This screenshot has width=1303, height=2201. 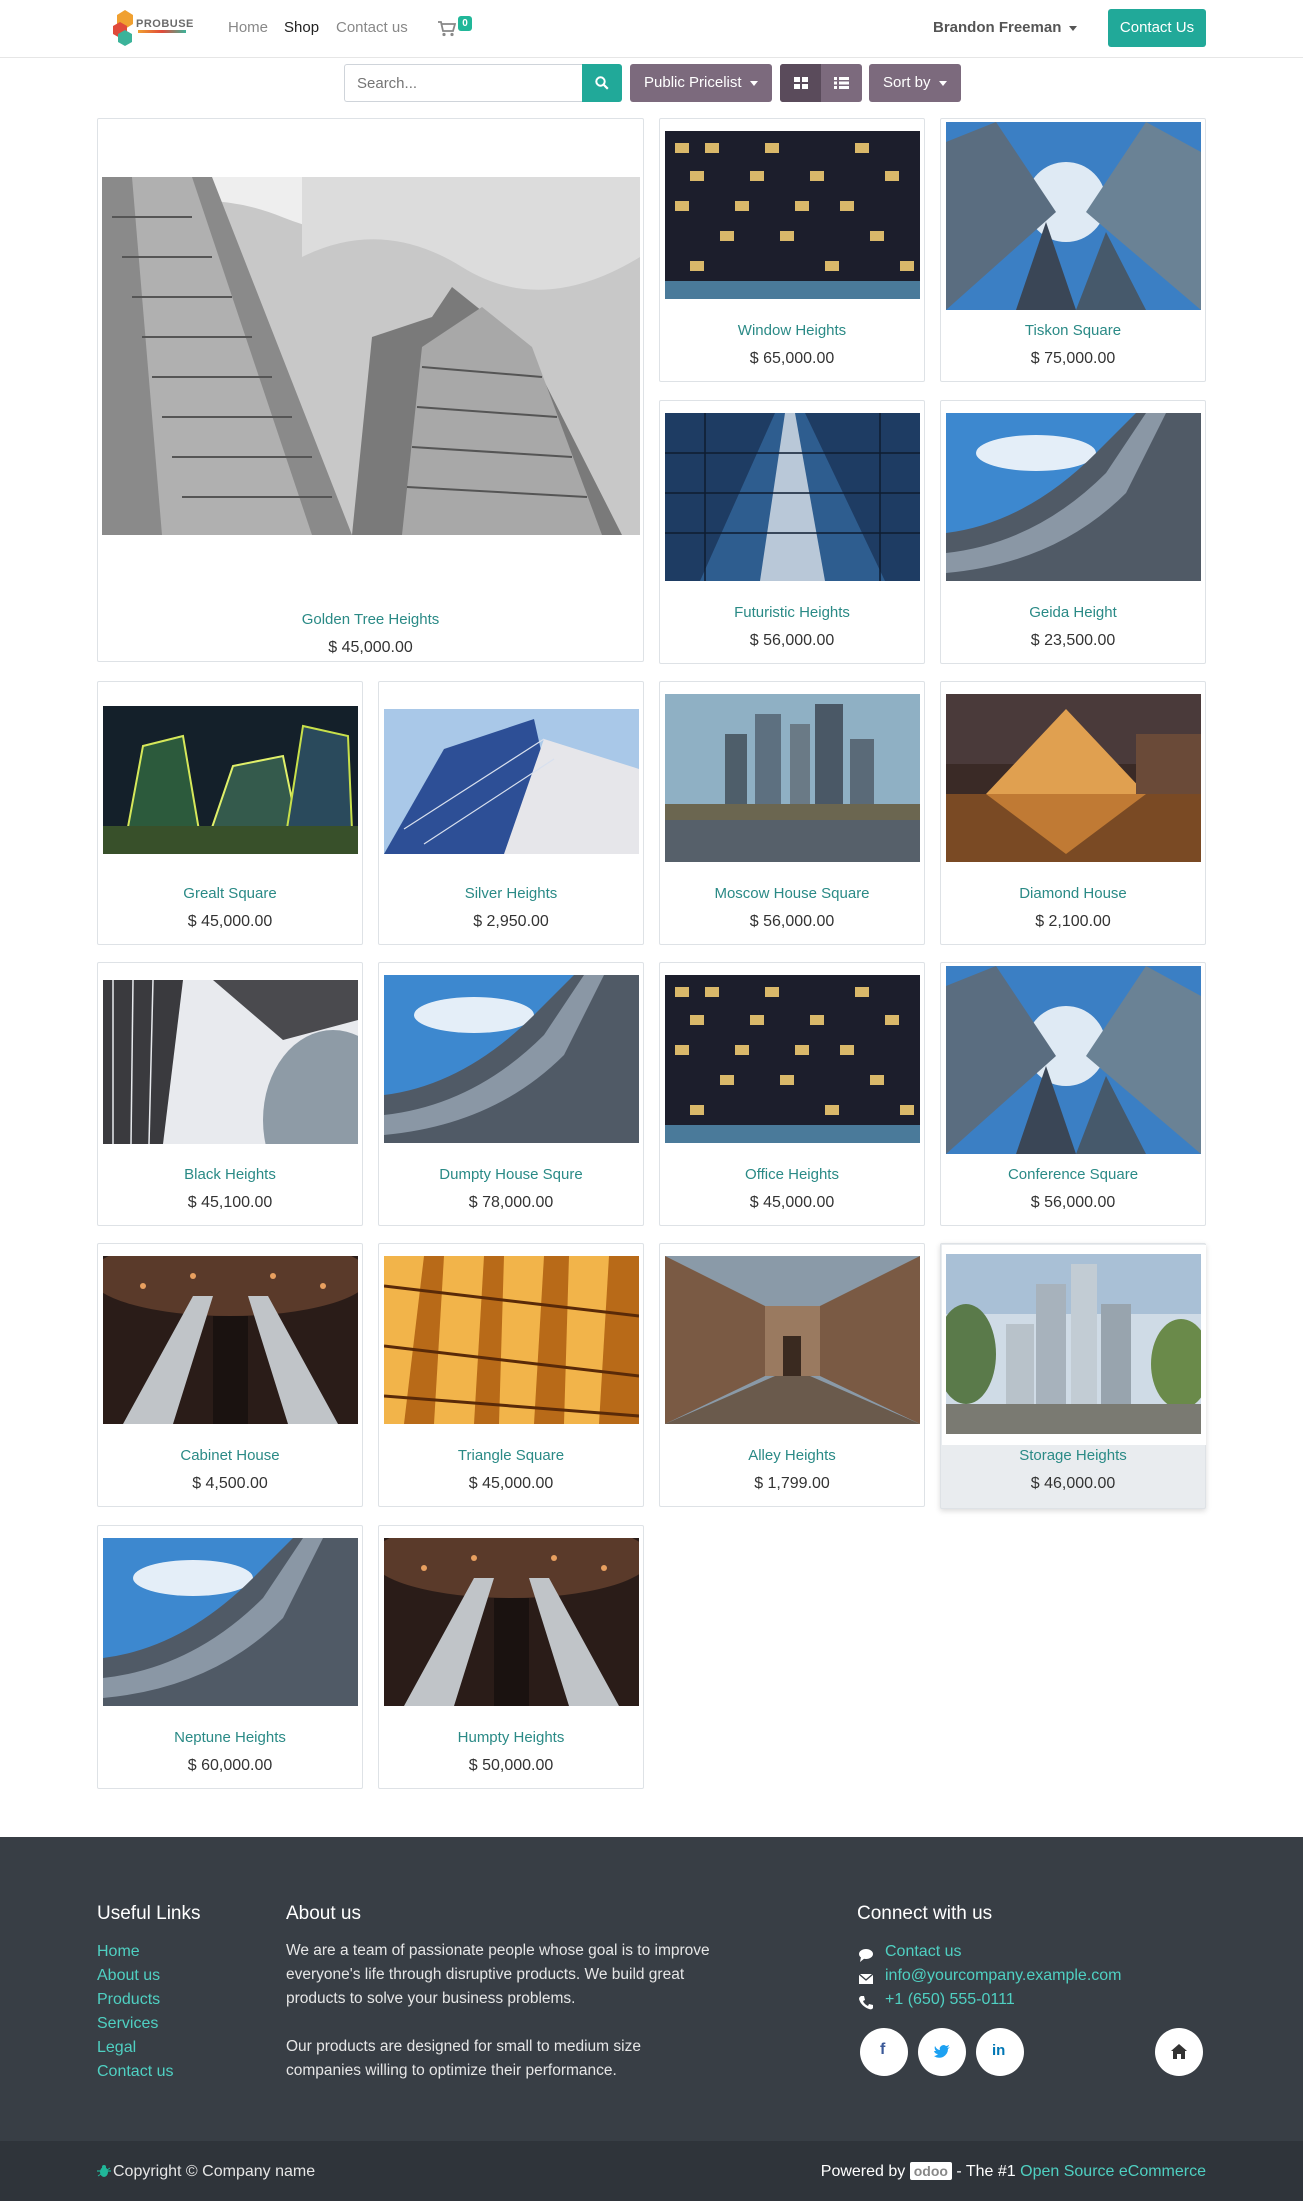 I want to click on copyright-text: Copyright © Company name, so click(x=214, y=2171).